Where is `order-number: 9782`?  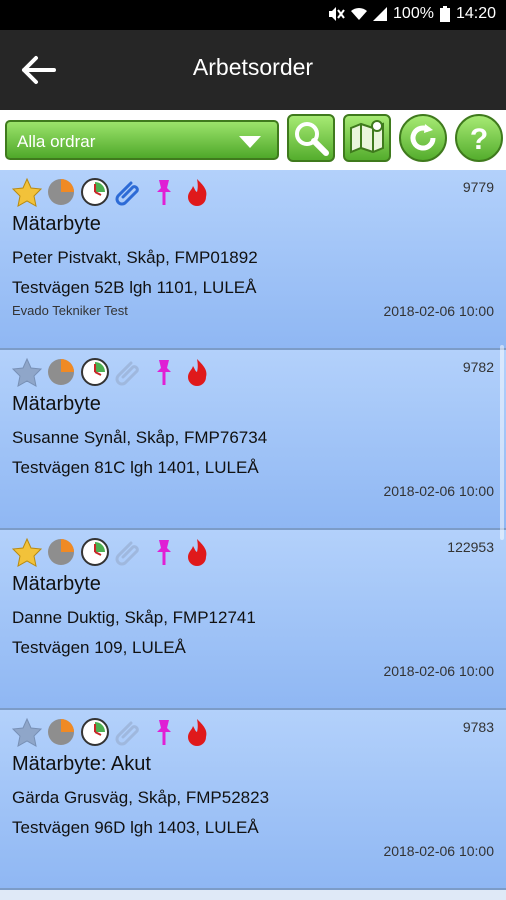 order-number: 9782 is located at coordinates (478, 367).